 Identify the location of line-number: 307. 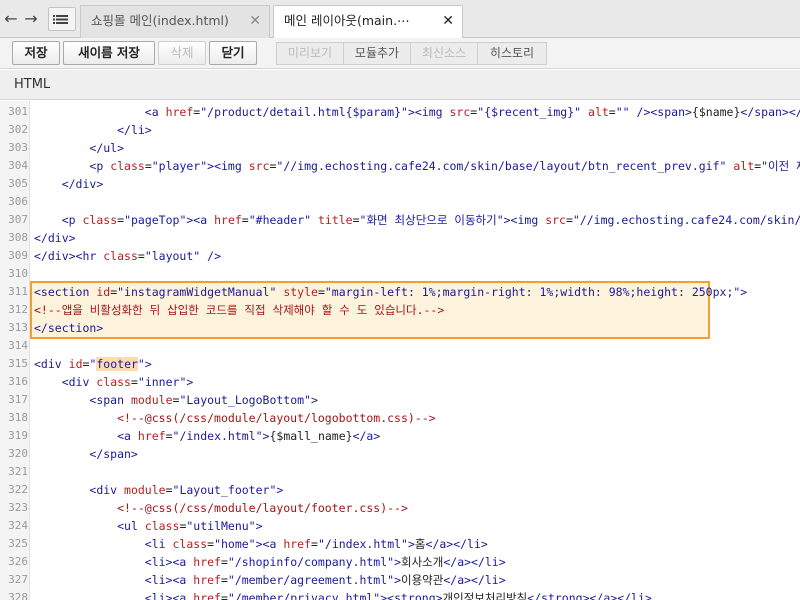
(18, 219).